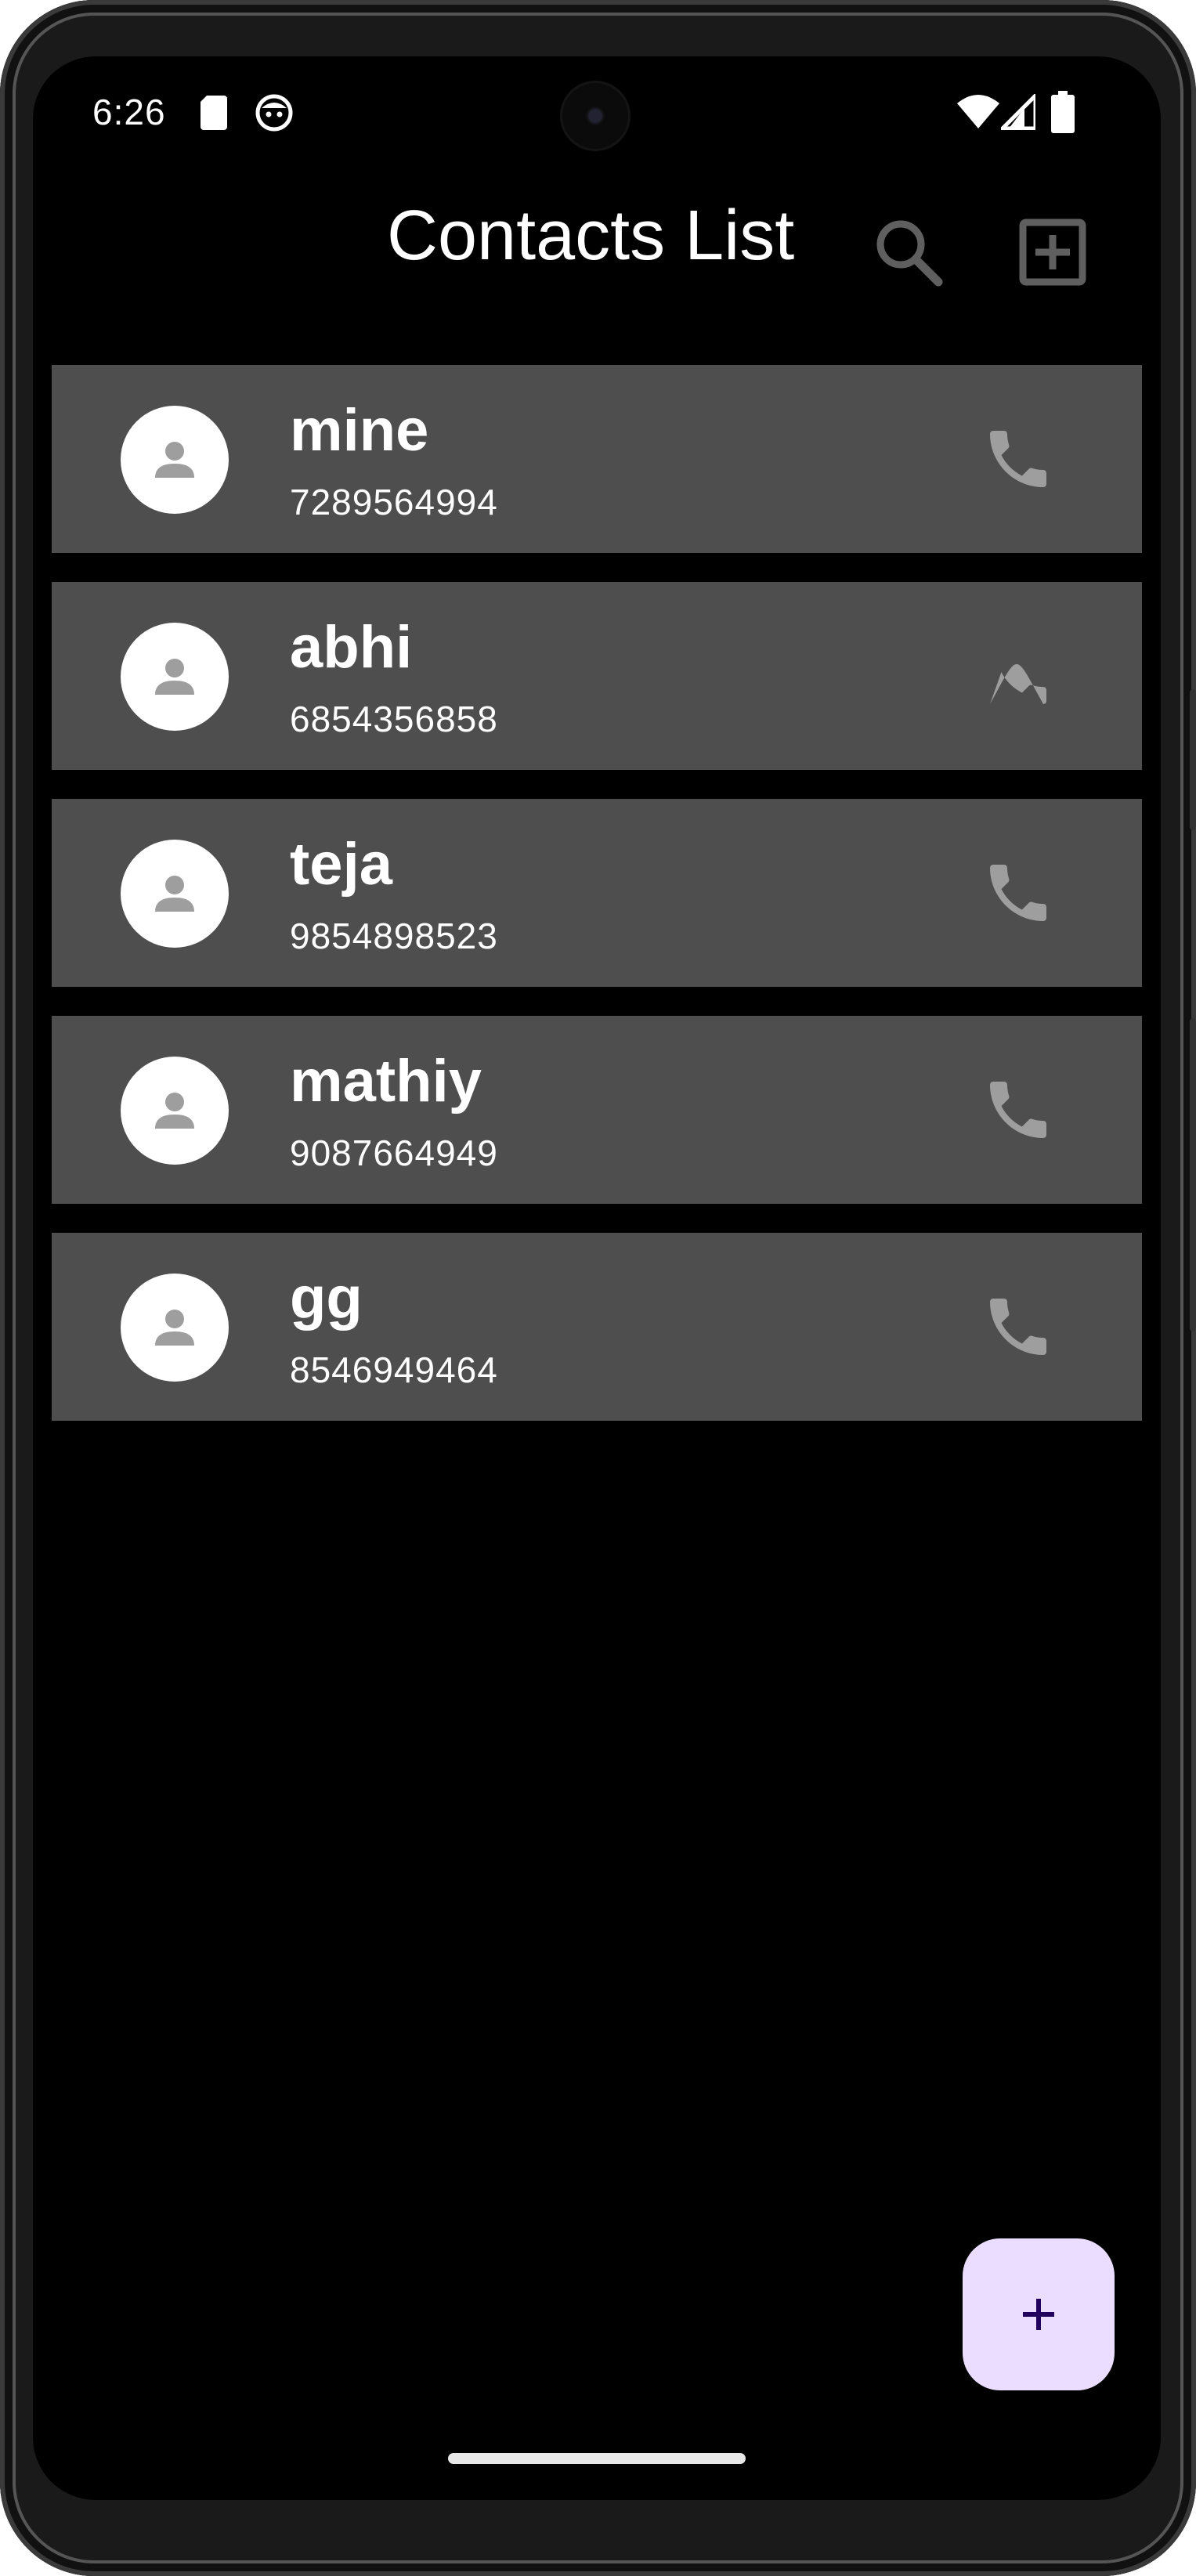  What do you see at coordinates (597, 2458) in the screenshot?
I see `gesture-nav-handle` at bounding box center [597, 2458].